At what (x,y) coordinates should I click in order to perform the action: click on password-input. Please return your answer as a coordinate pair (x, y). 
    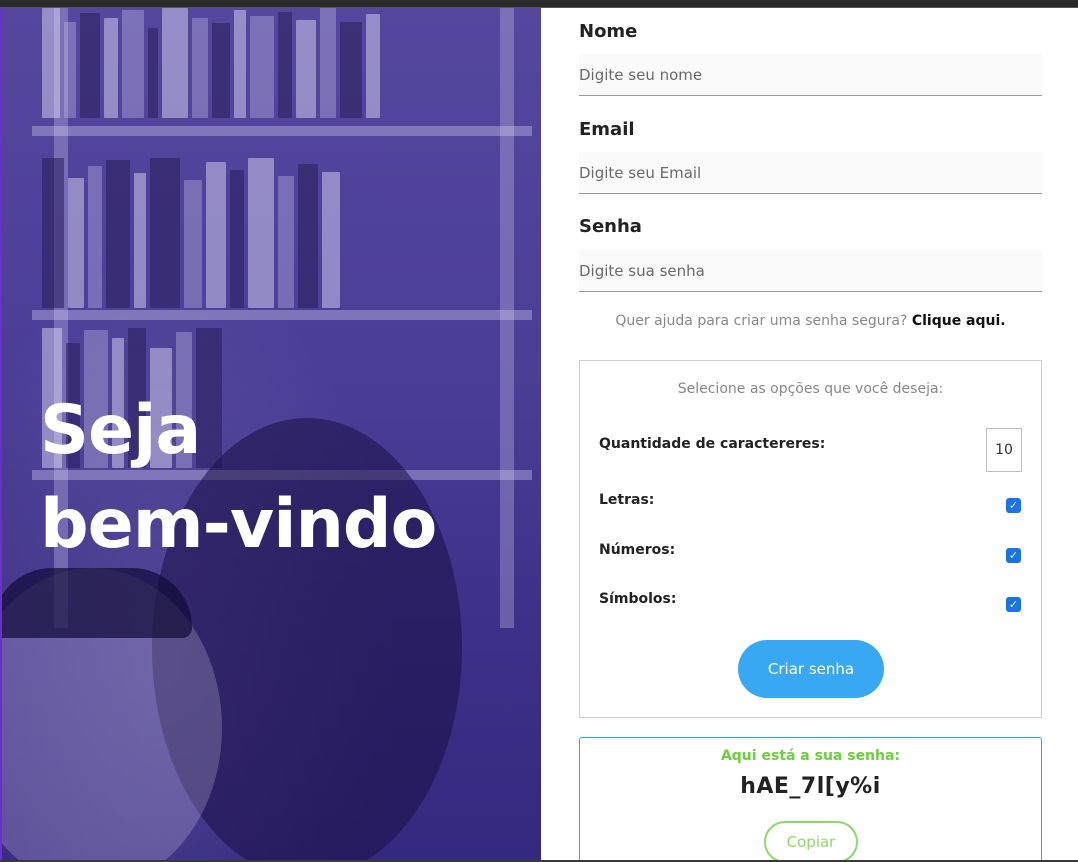
    Looking at the image, I should click on (810, 271).